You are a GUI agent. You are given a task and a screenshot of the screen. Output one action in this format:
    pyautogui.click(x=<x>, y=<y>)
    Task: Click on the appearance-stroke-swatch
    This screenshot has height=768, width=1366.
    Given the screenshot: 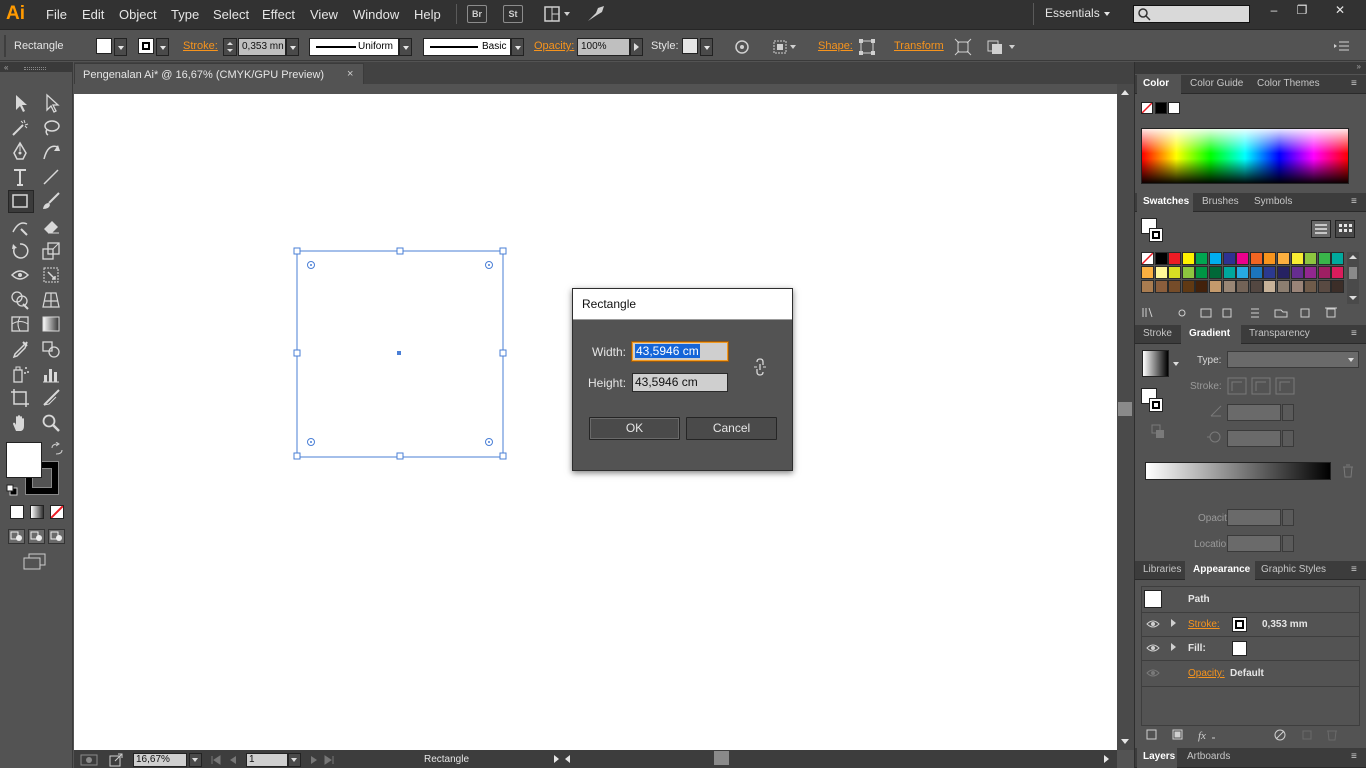 What is the action you would take?
    pyautogui.click(x=1239, y=624)
    